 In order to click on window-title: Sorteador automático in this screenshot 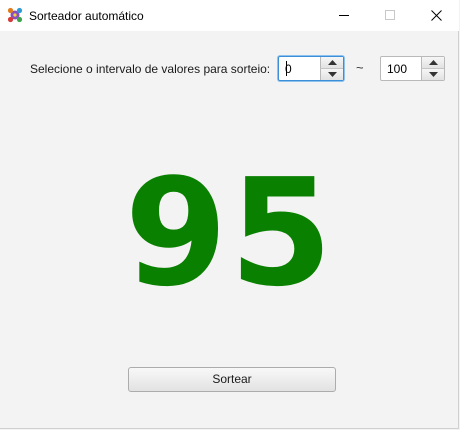, I will do `click(86, 16)`.